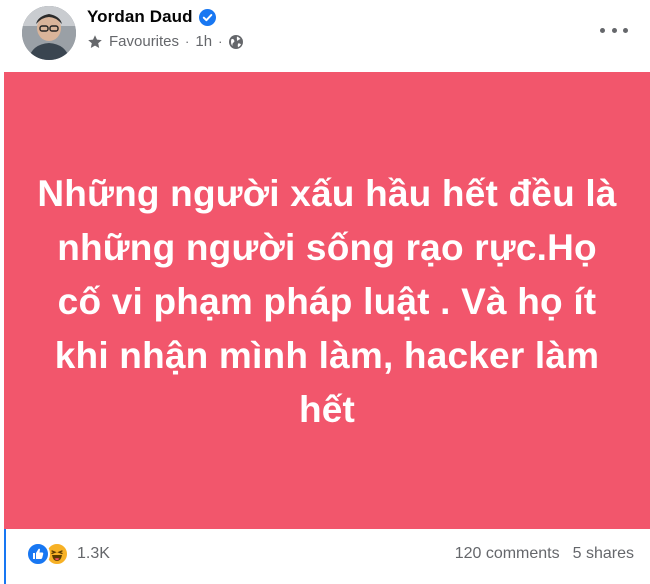 This screenshot has height=584, width=650. What do you see at coordinates (68, 554) in the screenshot?
I see `reactions-summary: 1.3K` at bounding box center [68, 554].